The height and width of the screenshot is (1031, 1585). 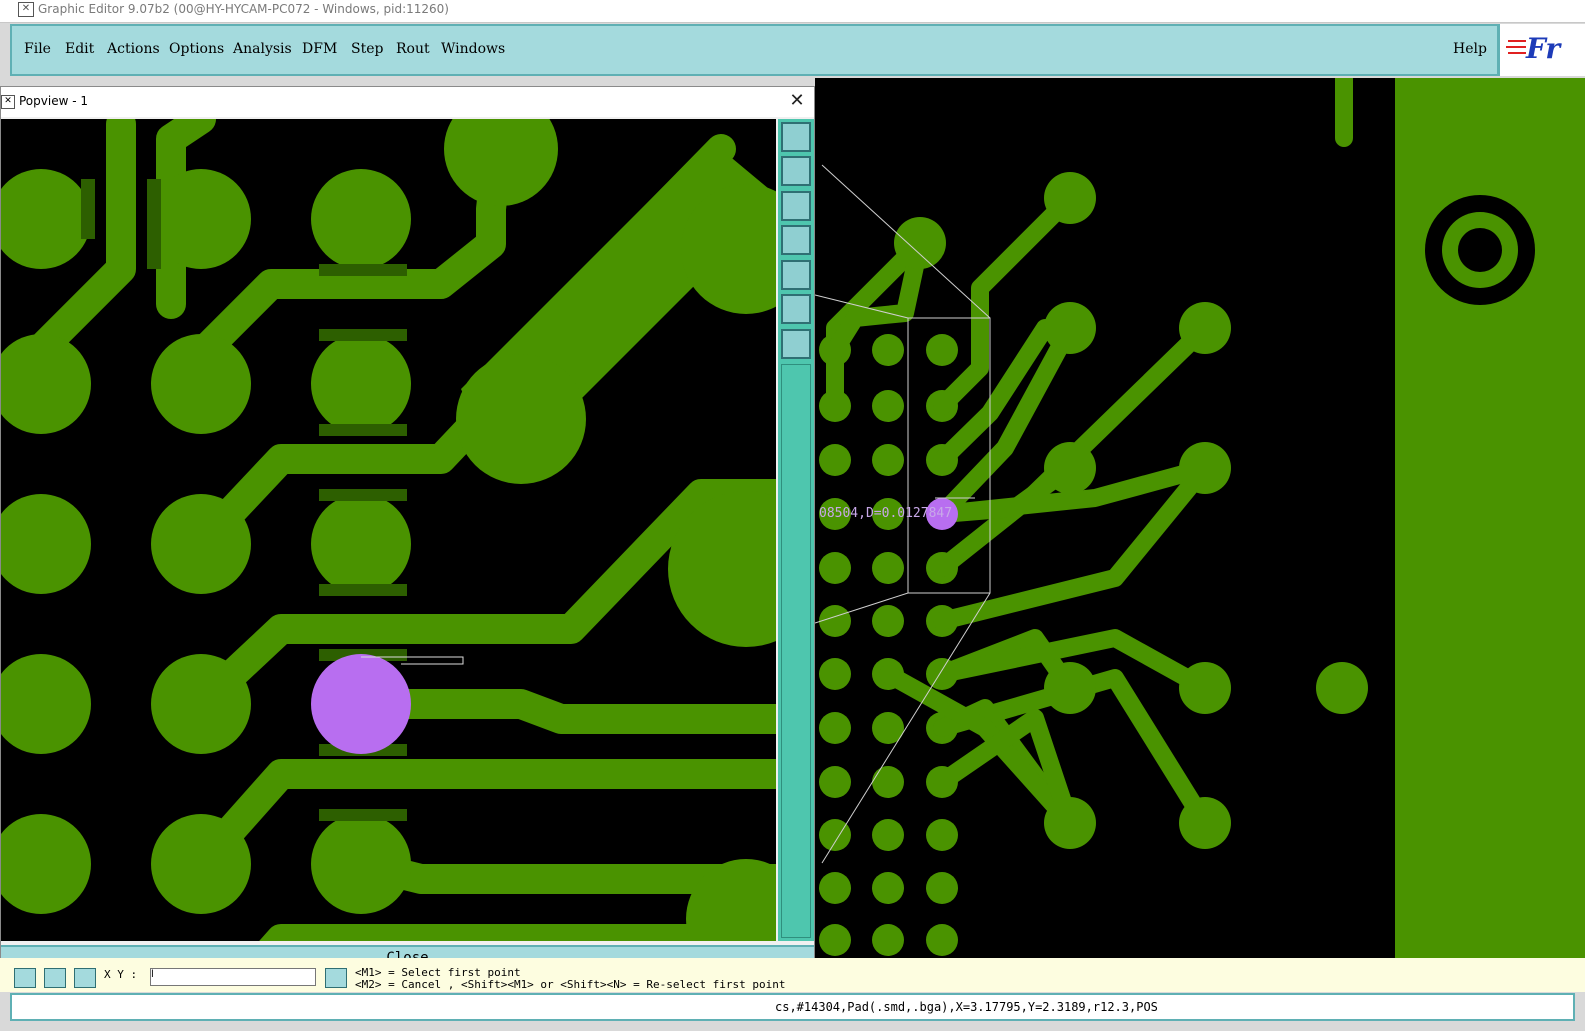 What do you see at coordinates (79, 49) in the screenshot?
I see `menu-edit: Edit` at bounding box center [79, 49].